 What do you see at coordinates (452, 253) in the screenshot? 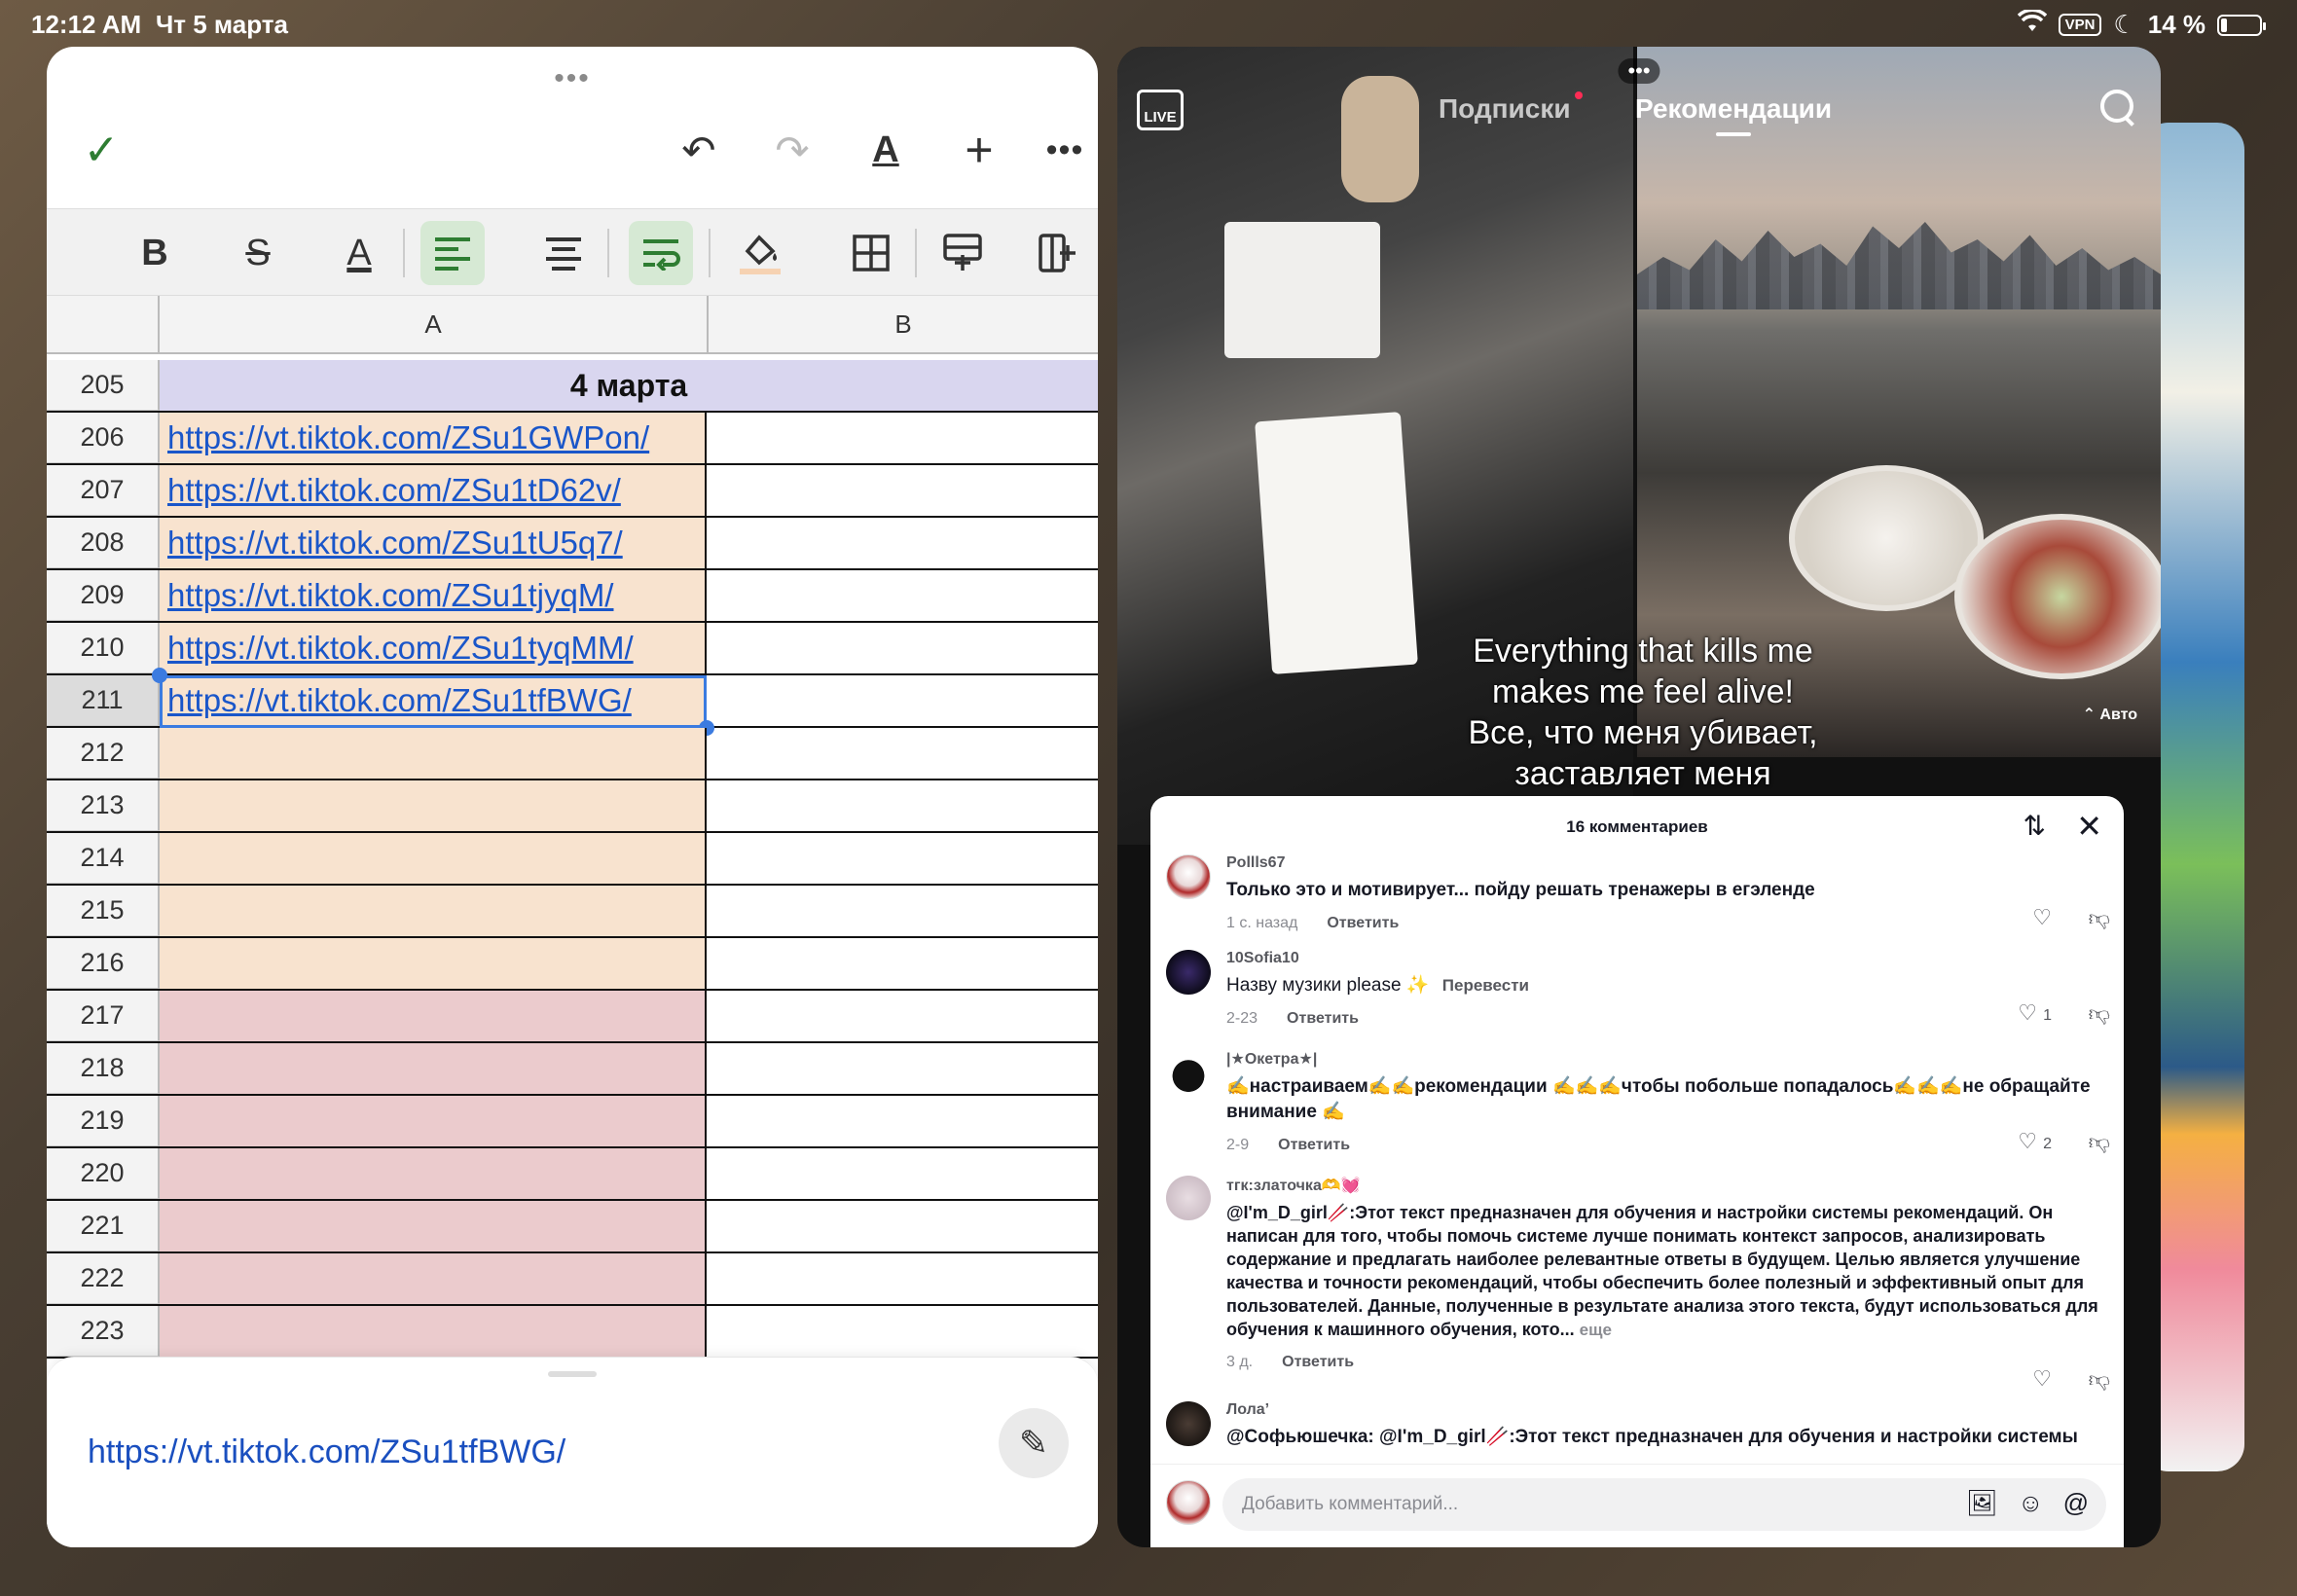
I see `align-left-icon` at bounding box center [452, 253].